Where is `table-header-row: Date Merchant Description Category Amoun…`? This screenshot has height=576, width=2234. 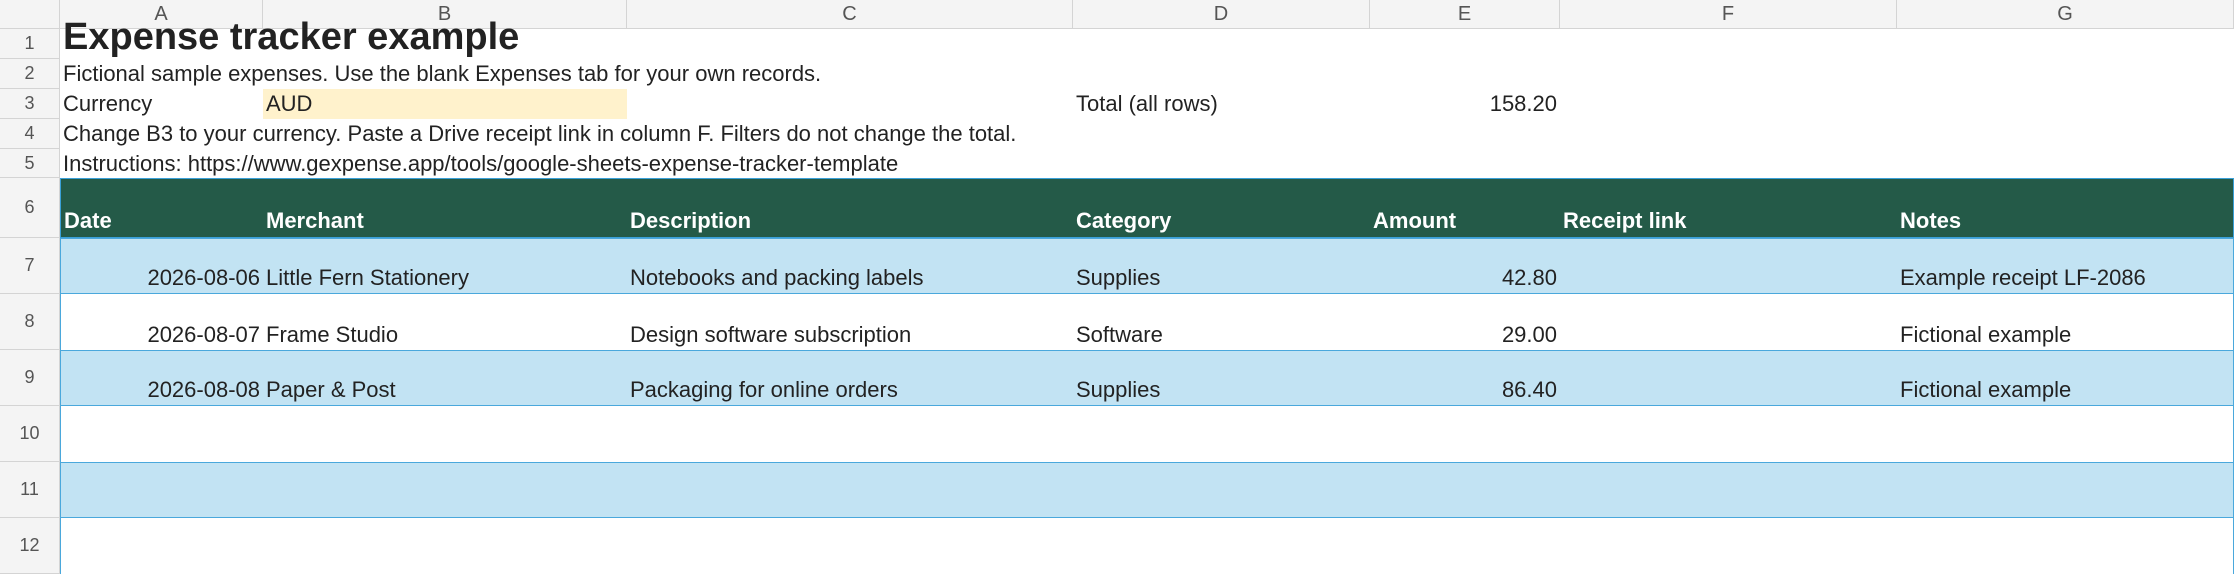
table-header-row: Date Merchant Description Category Amoun… is located at coordinates (1147, 208).